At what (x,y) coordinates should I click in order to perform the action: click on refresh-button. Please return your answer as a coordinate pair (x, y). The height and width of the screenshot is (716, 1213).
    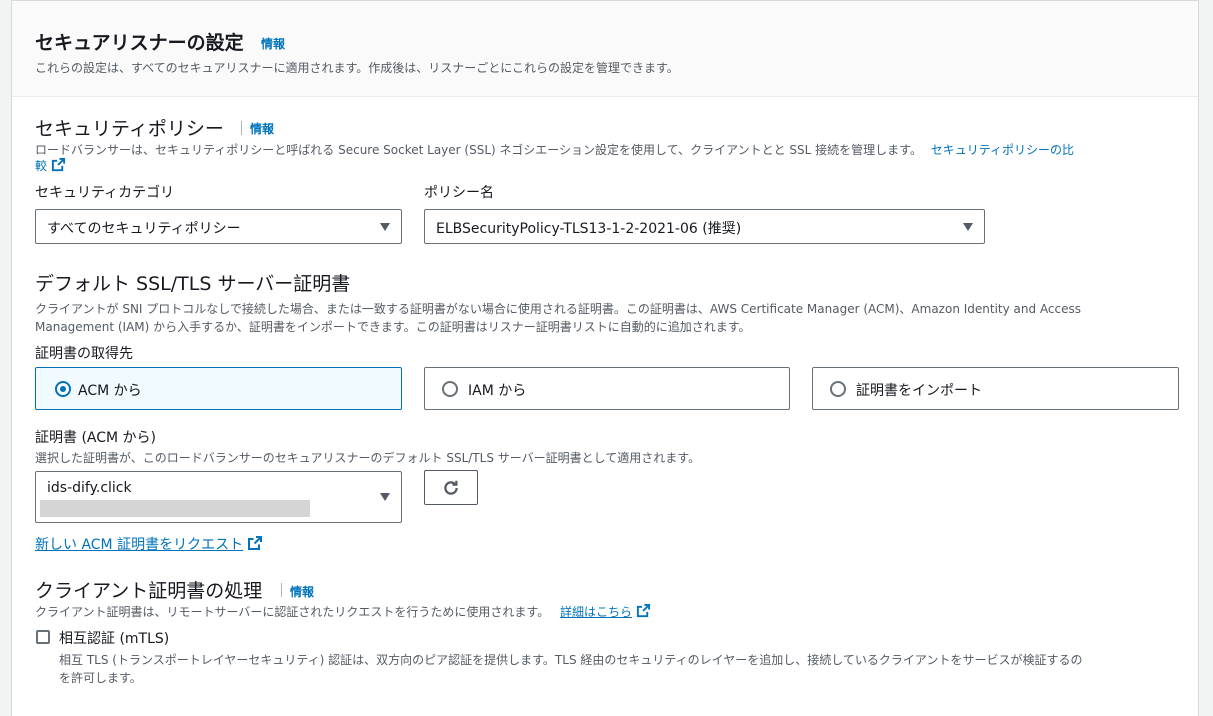
    Looking at the image, I should click on (451, 487).